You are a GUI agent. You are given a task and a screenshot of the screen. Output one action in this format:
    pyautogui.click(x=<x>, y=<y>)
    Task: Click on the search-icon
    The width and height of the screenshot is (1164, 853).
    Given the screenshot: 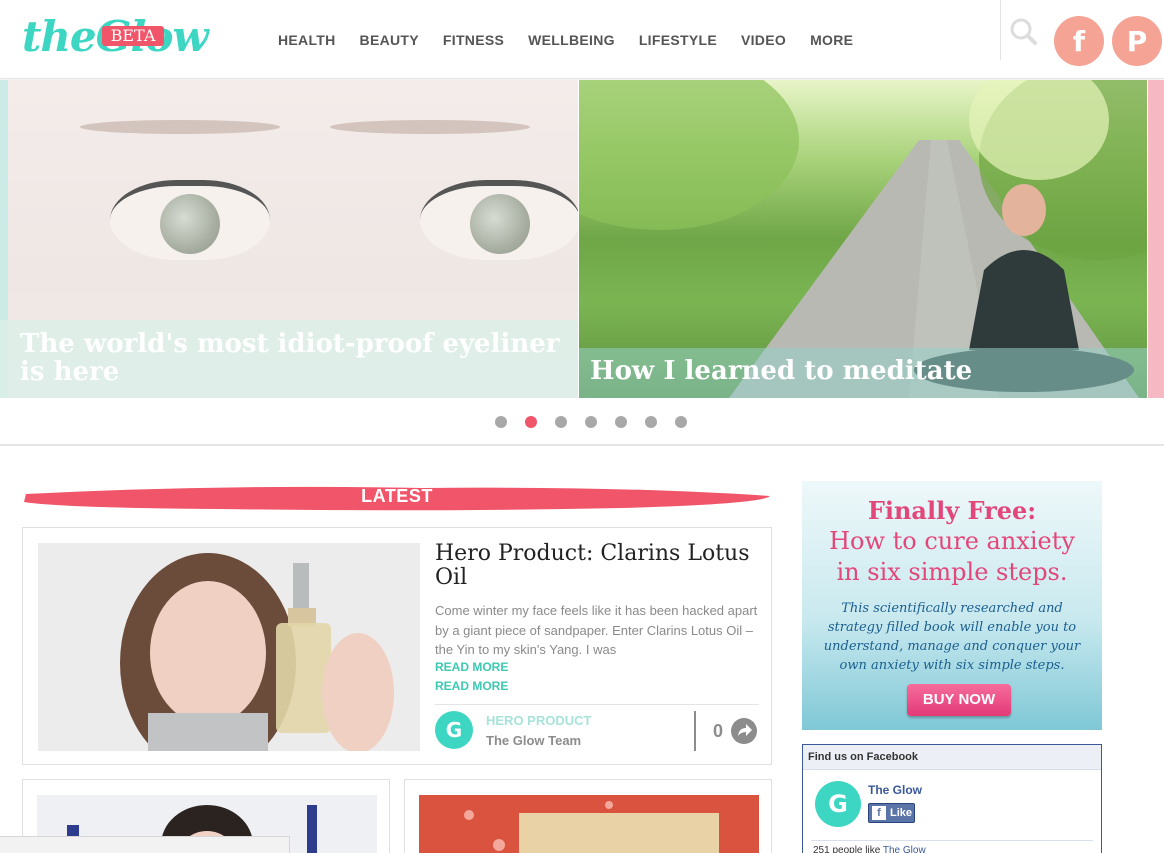 What is the action you would take?
    pyautogui.click(x=1023, y=31)
    